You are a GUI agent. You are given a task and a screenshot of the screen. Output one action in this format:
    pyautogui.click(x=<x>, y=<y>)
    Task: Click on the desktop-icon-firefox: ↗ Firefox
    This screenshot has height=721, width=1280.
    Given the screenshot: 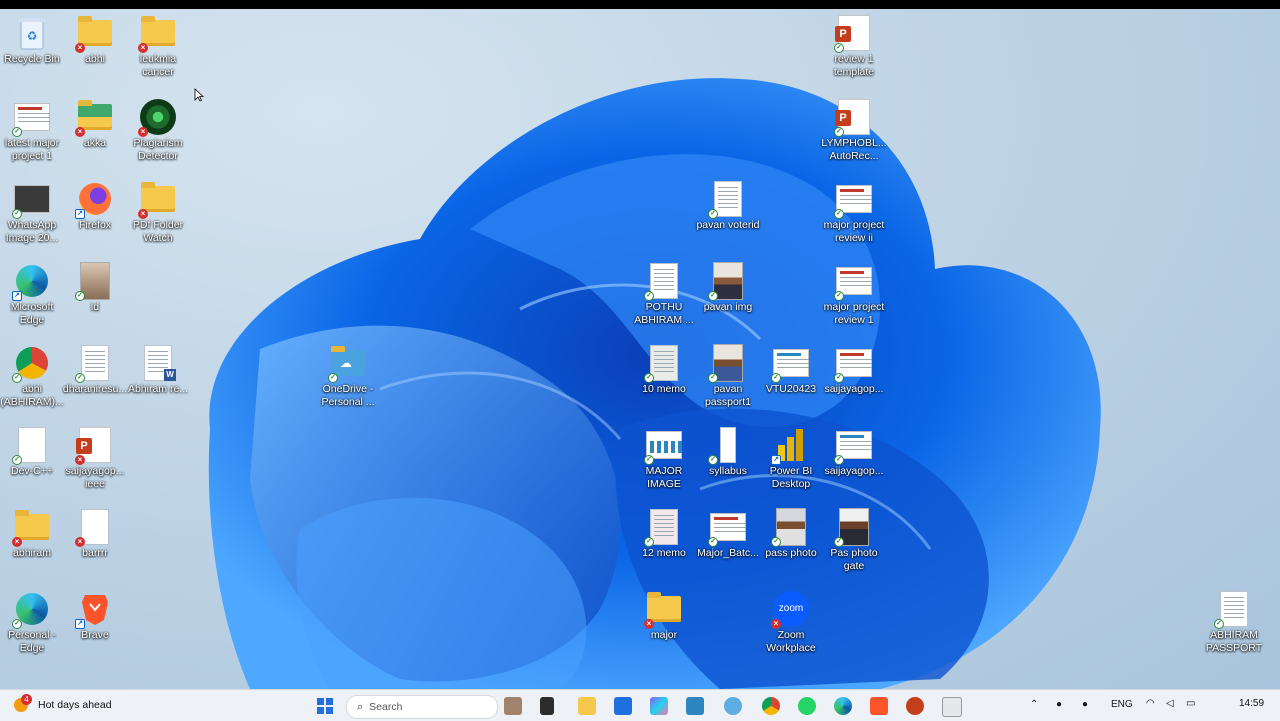 What is the action you would take?
    pyautogui.click(x=95, y=206)
    